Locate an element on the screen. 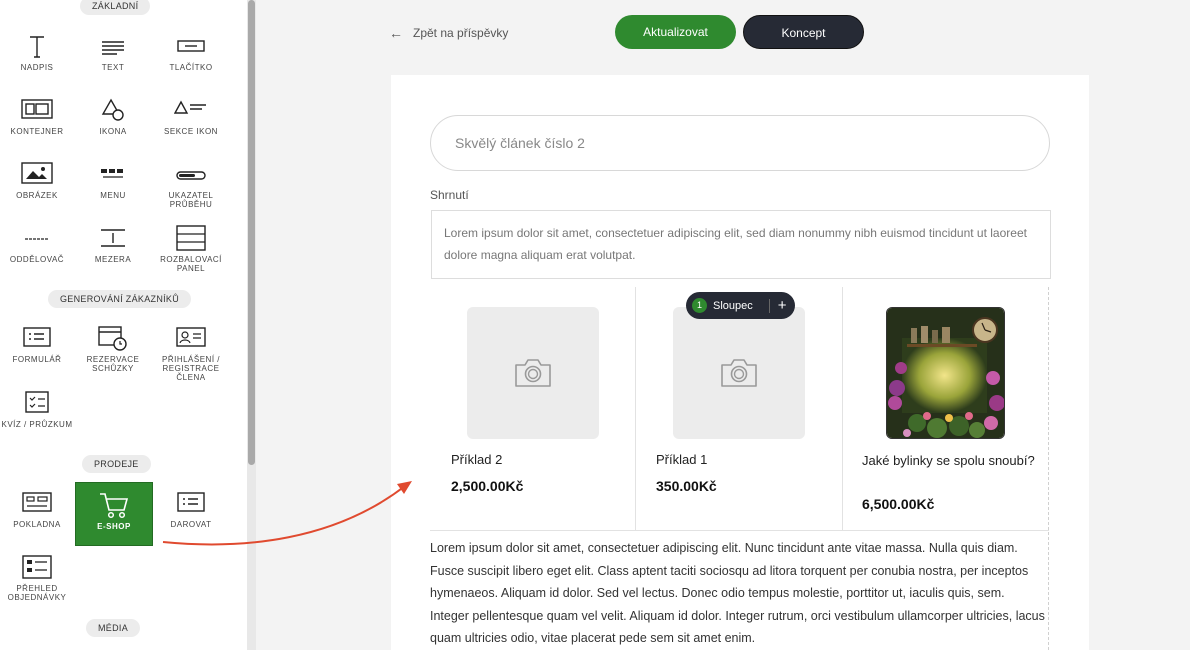  draft-button: Koncept is located at coordinates (803, 32).